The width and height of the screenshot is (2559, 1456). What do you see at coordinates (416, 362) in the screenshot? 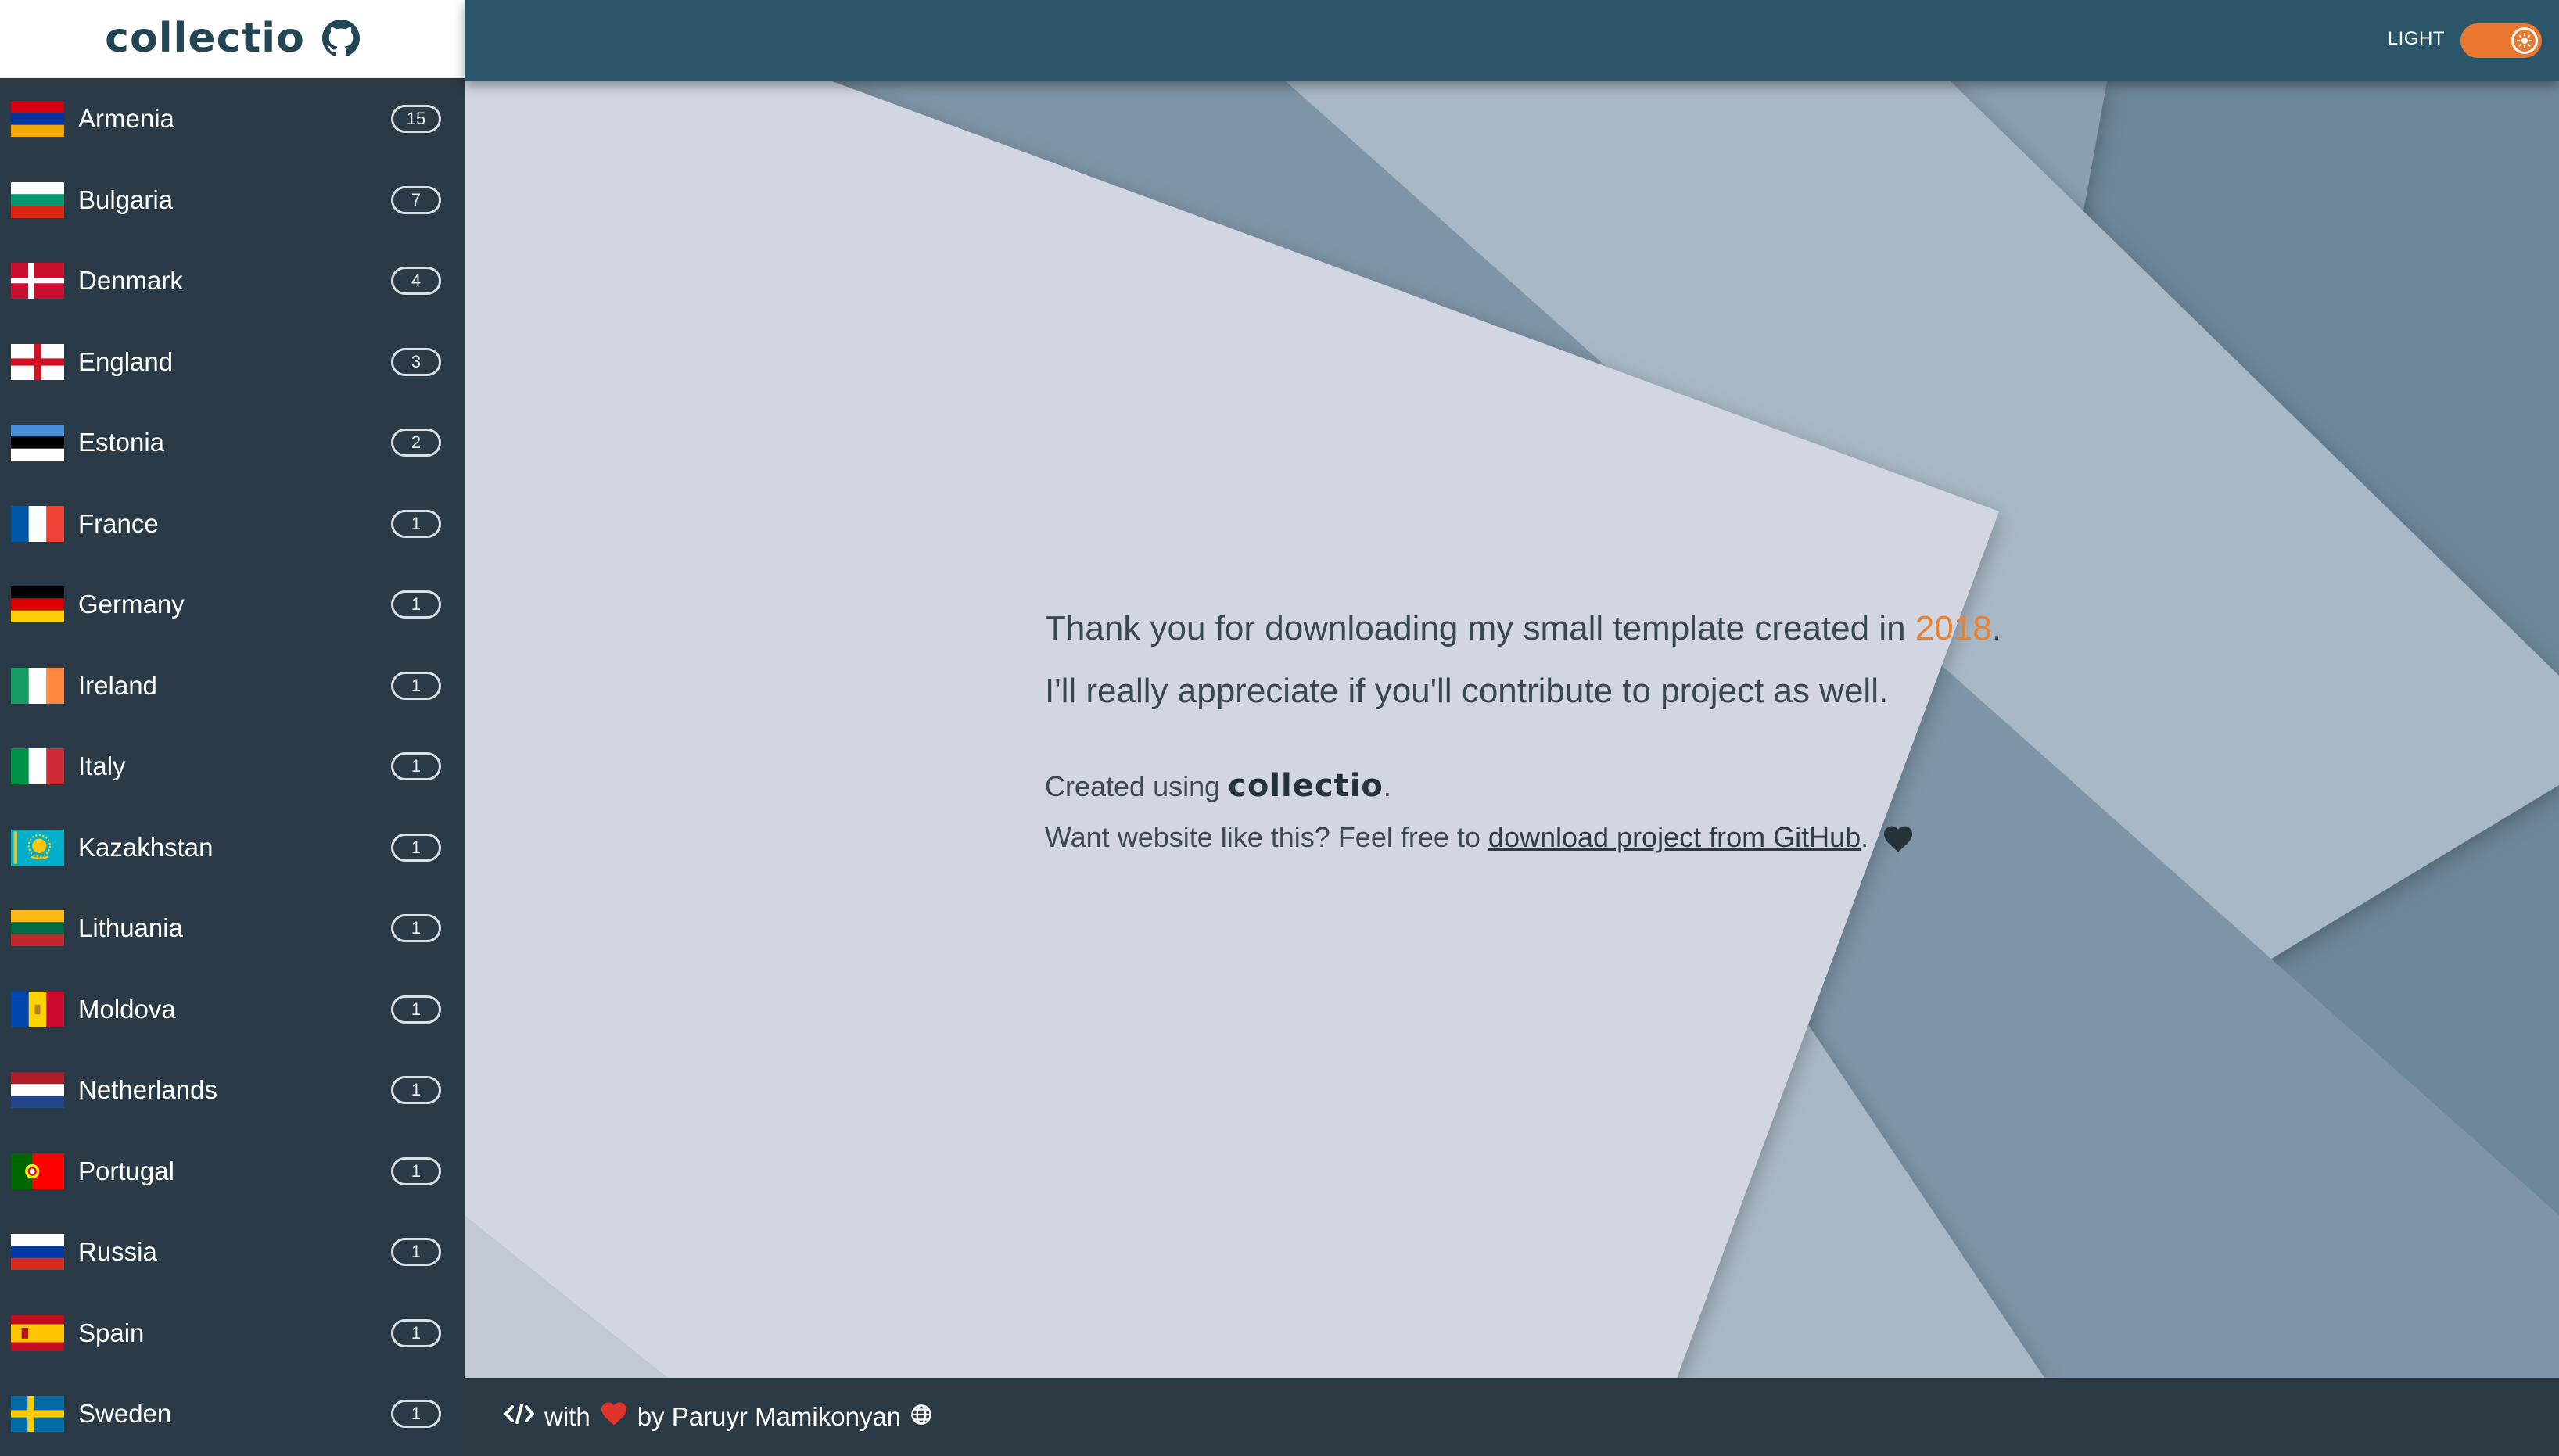
I see `count-badge: 3` at bounding box center [416, 362].